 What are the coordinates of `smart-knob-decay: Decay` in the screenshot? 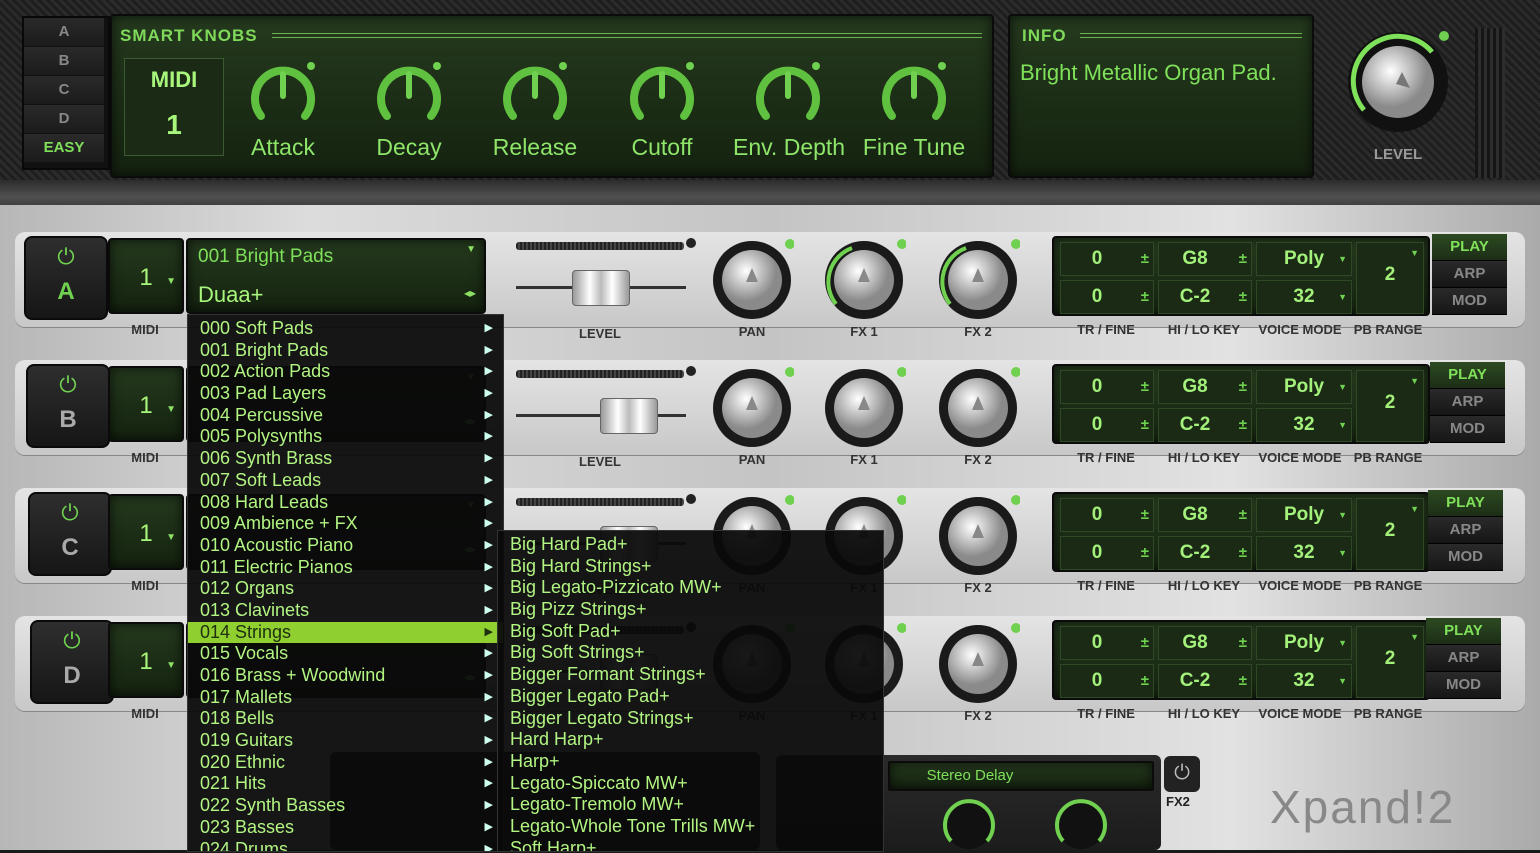 It's located at (409, 126).